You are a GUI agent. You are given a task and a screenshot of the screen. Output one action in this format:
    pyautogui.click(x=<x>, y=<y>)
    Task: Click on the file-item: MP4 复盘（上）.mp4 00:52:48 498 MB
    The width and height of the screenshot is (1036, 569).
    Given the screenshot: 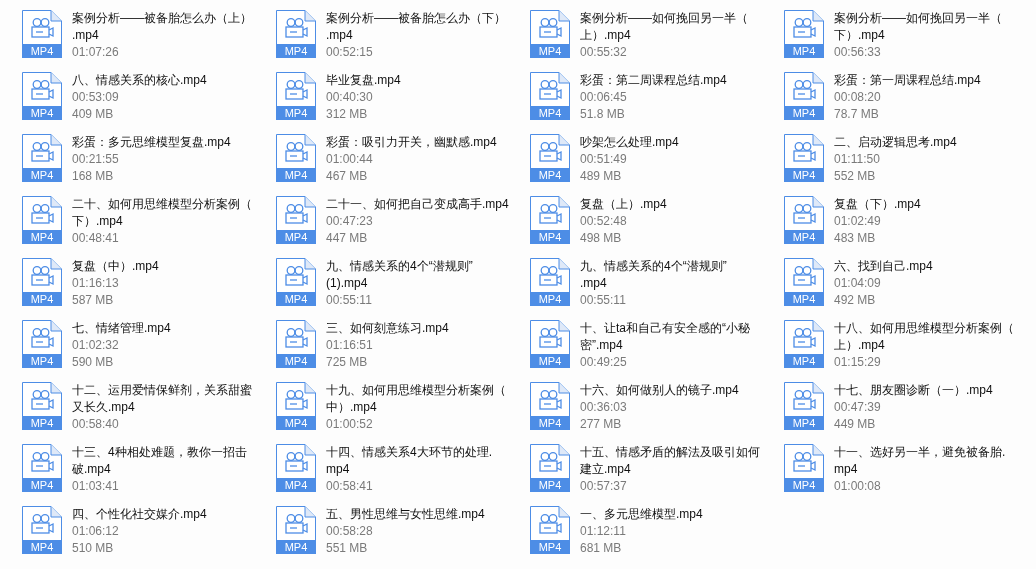 What is the action you would take?
    pyautogui.click(x=657, y=227)
    